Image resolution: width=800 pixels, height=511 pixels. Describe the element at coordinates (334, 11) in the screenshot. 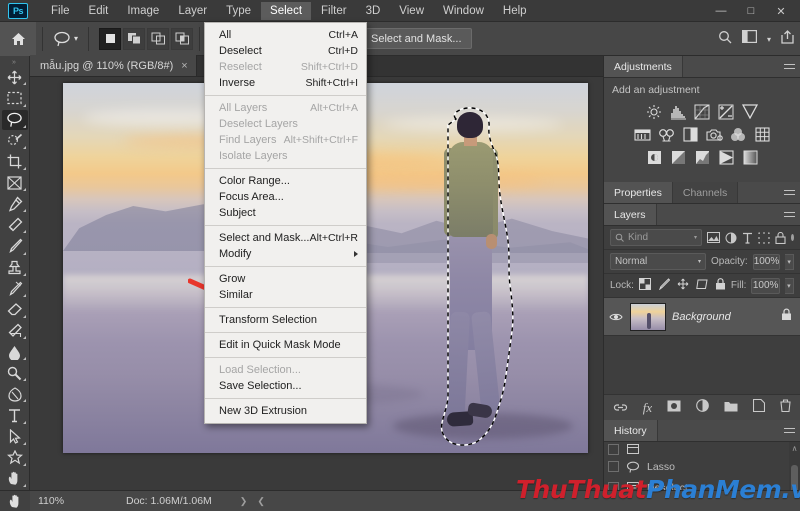

I see `menu-filter: Filter` at that location.